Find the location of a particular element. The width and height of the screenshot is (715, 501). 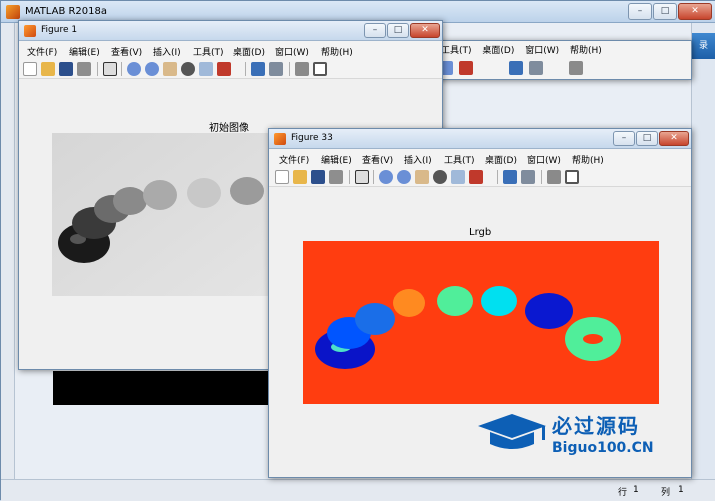

figure33-title-bar: Figure 33 – □ ✕ is located at coordinates (480, 139).